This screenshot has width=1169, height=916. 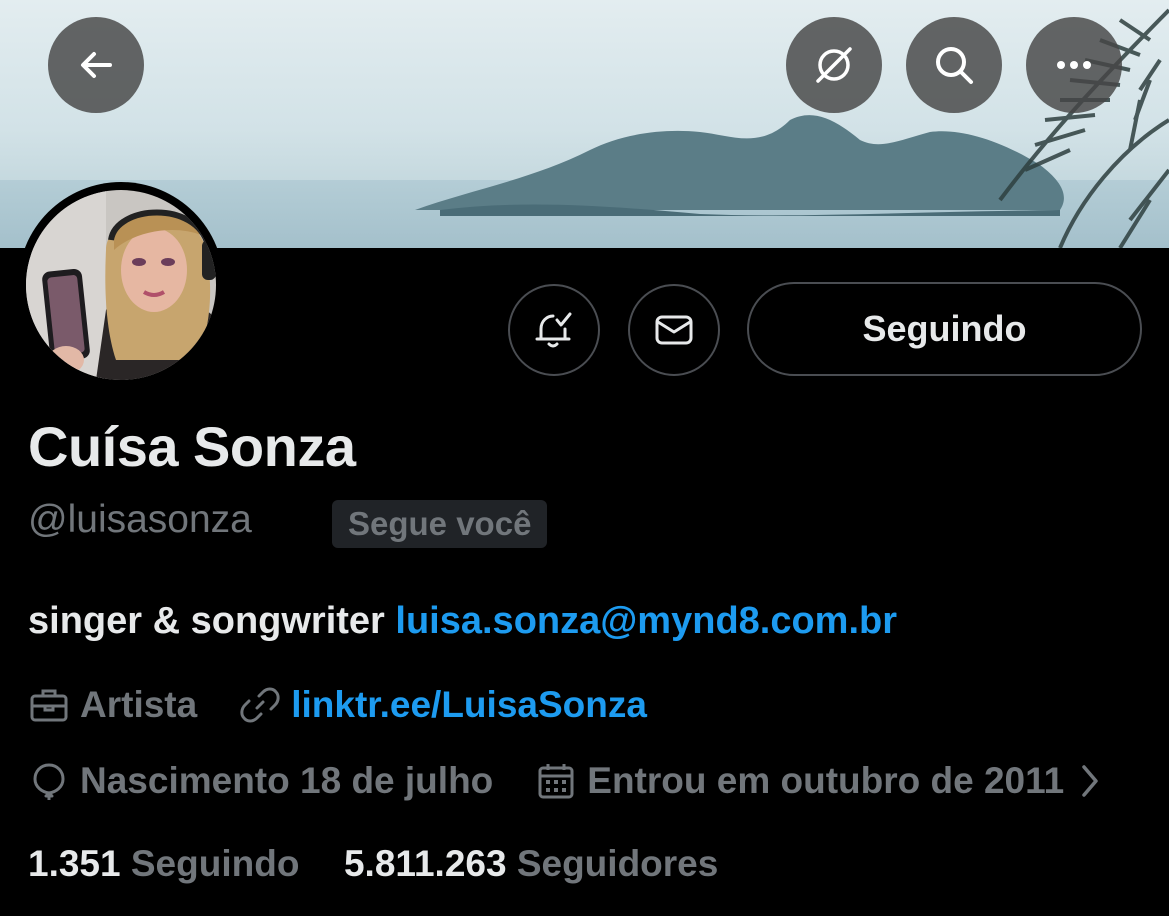 I want to click on message-button, so click(x=674, y=330).